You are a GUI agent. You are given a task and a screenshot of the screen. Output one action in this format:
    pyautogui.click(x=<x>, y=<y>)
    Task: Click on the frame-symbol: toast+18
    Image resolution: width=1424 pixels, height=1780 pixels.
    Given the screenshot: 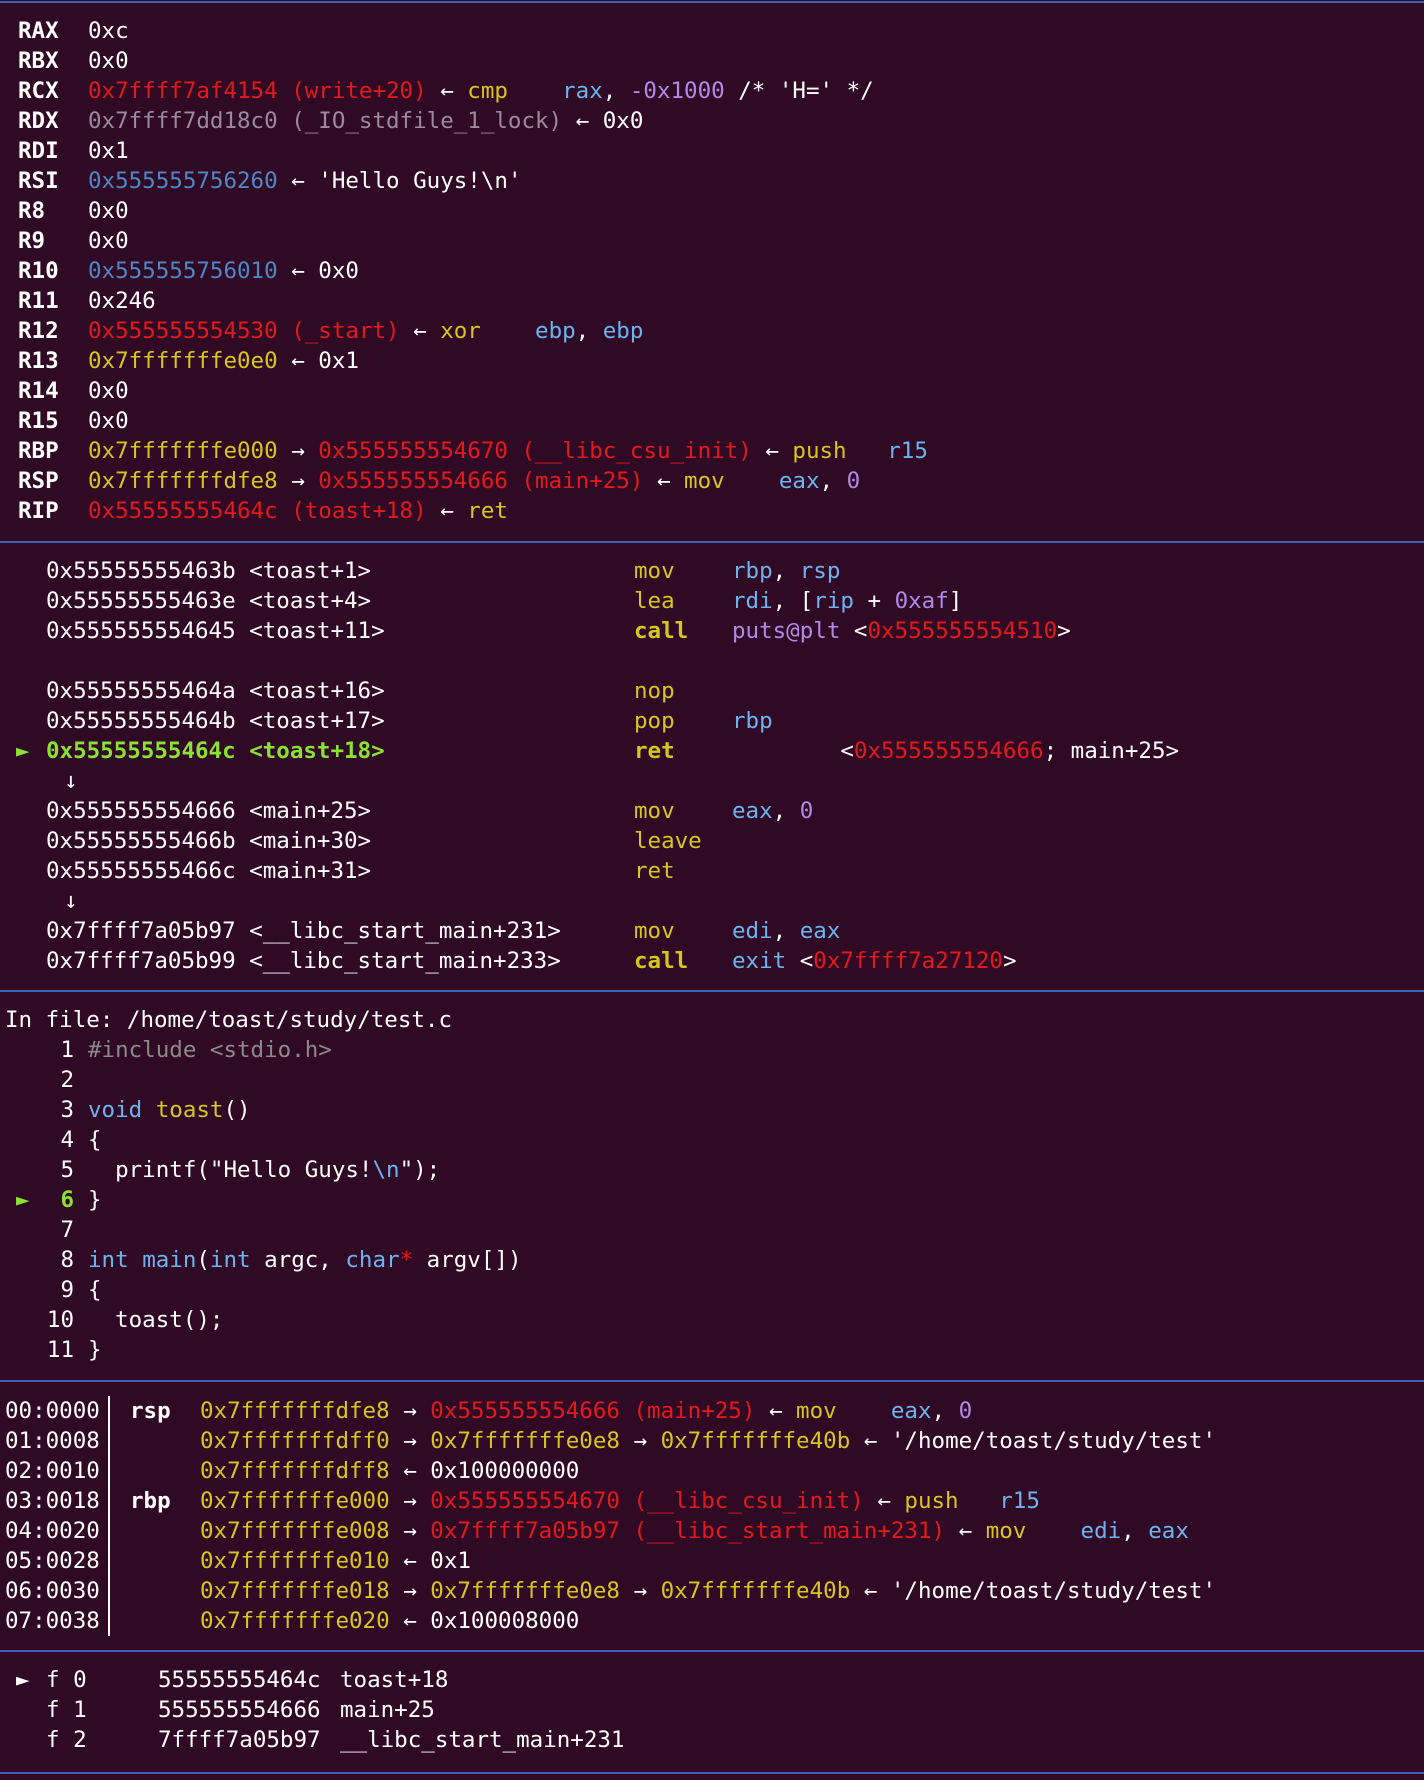 What is the action you would take?
    pyautogui.click(x=394, y=1680)
    